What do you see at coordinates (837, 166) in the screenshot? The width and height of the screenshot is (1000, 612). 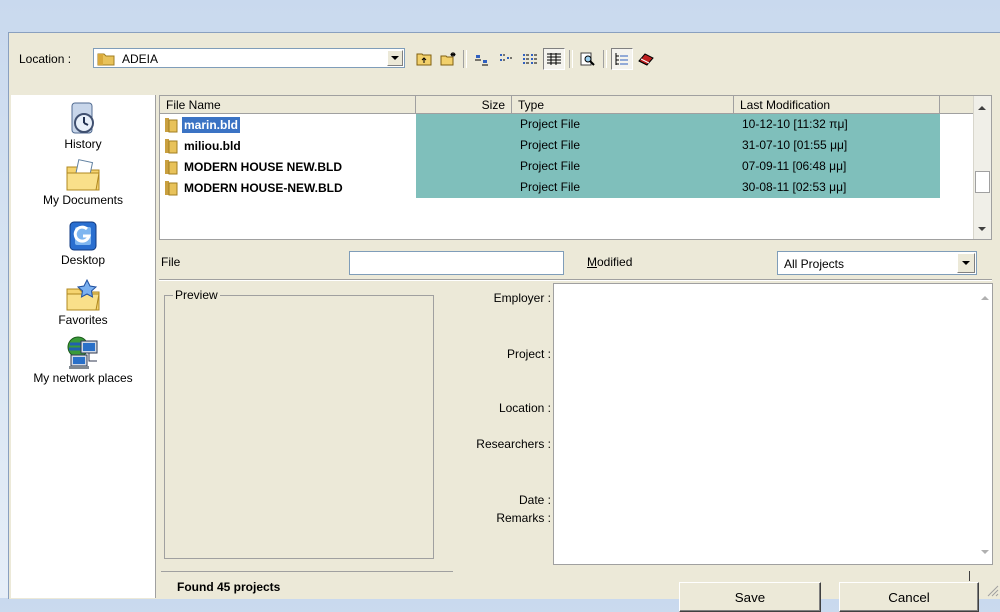 I see `file-modified: 07-09-11 [06:48 μμ]` at bounding box center [837, 166].